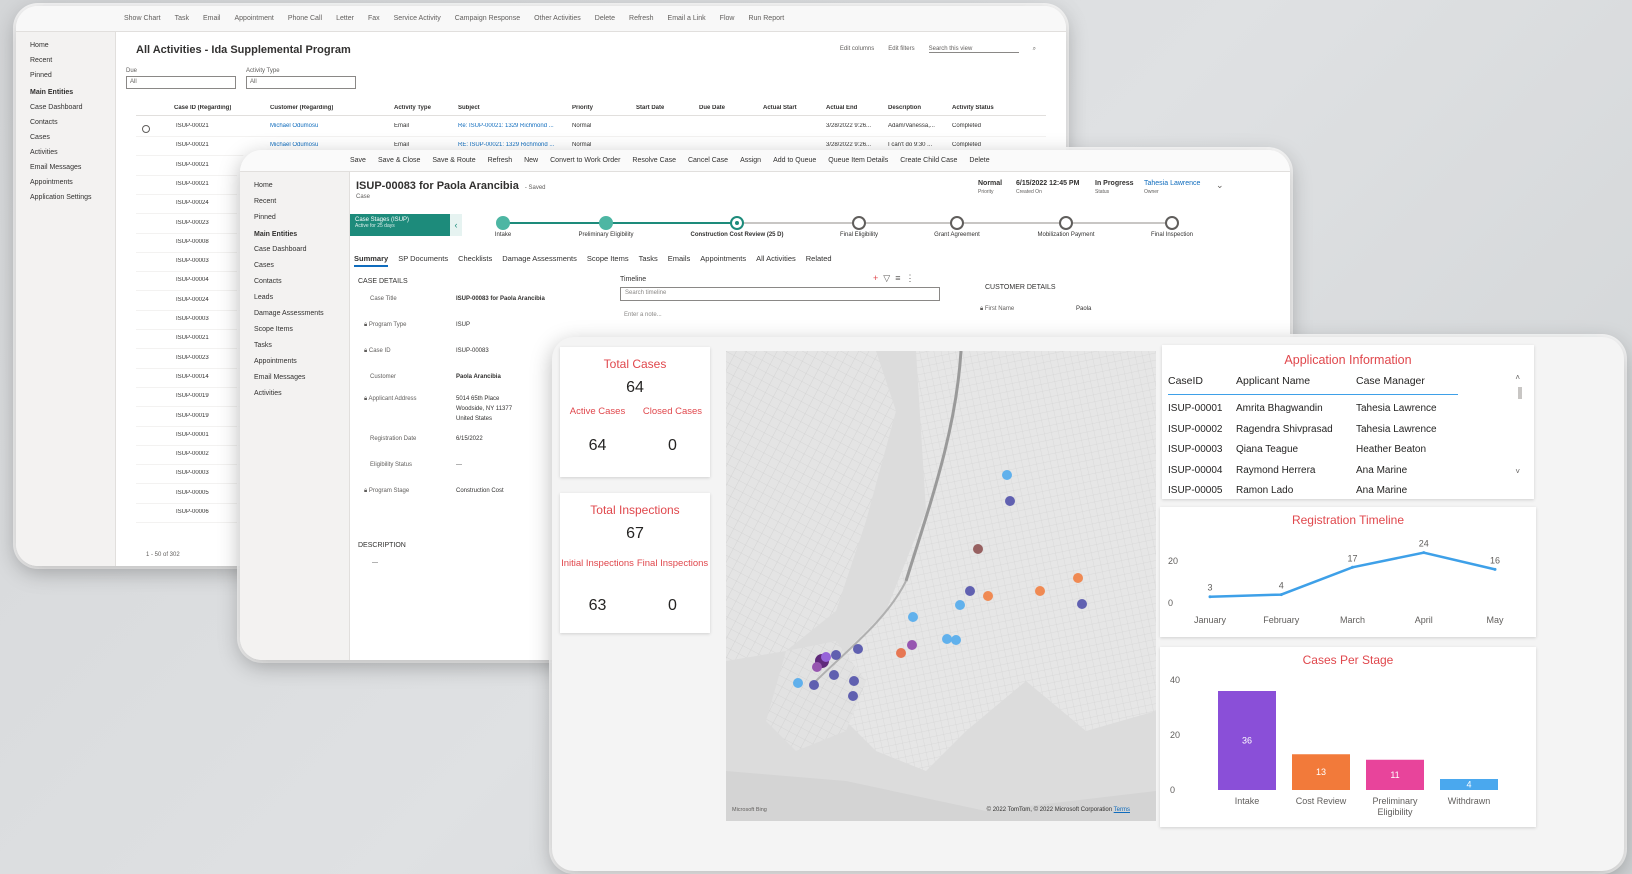 This screenshot has width=1632, height=874. What do you see at coordinates (463, 325) in the screenshot?
I see `field-program-type: ISUP` at bounding box center [463, 325].